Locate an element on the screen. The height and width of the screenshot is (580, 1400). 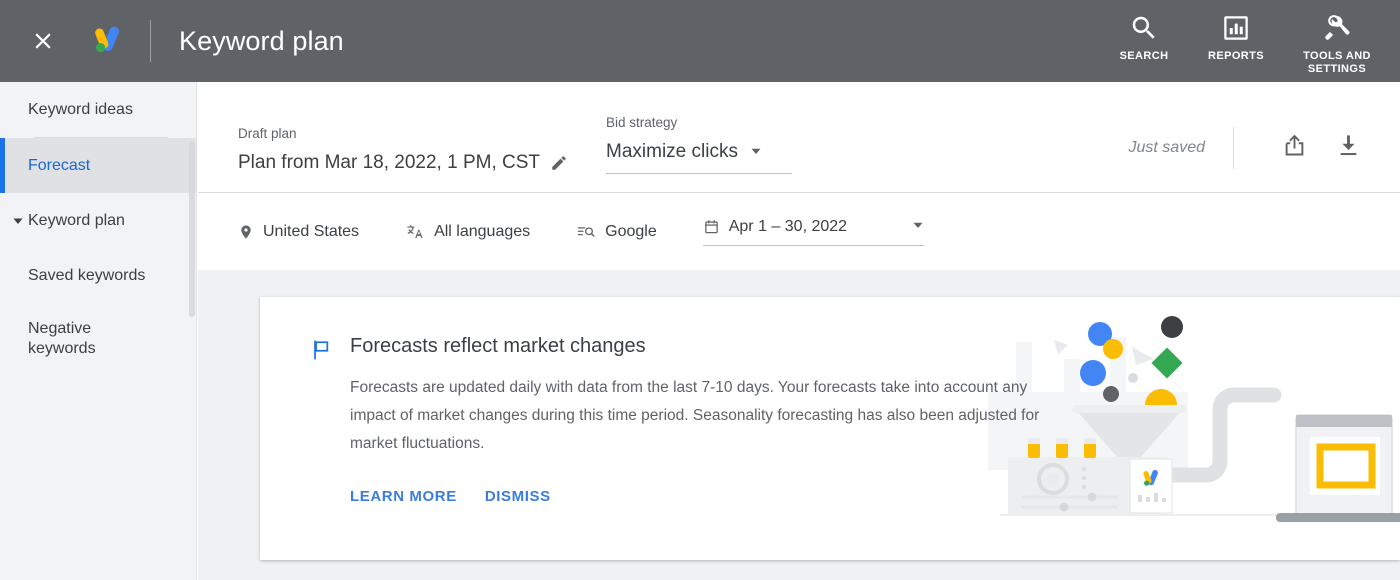
topbar-action-label: SEARCH is located at coordinates (1144, 56).